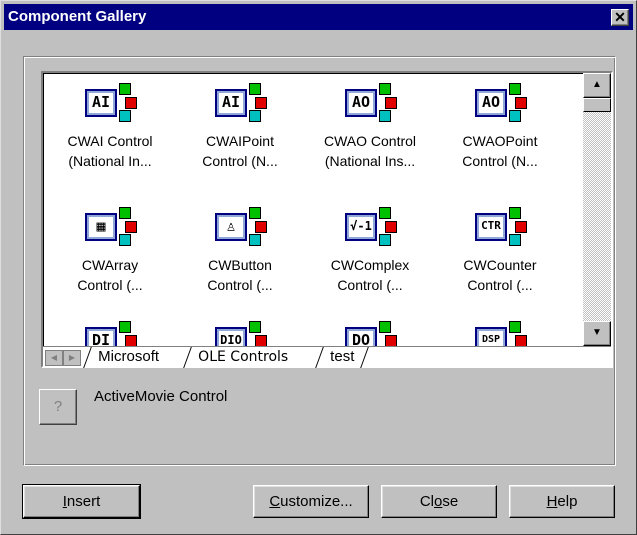  What do you see at coordinates (241, 103) in the screenshot?
I see `analog-input-point-icon: AI` at bounding box center [241, 103].